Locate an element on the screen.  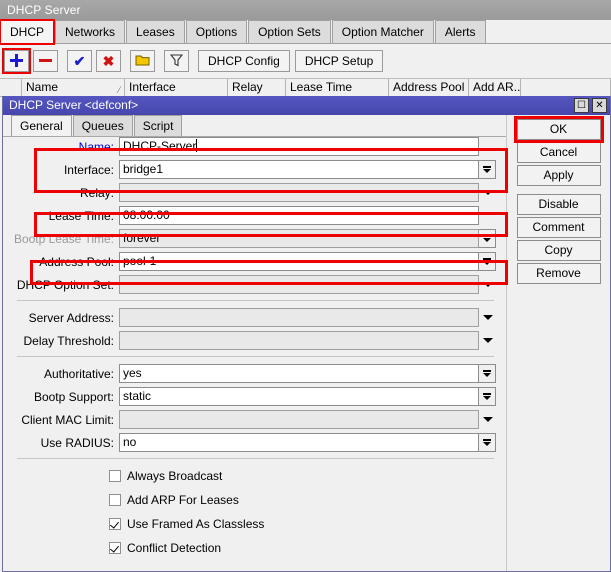
checkbox-conflict-detection is located at coordinates (115, 547).